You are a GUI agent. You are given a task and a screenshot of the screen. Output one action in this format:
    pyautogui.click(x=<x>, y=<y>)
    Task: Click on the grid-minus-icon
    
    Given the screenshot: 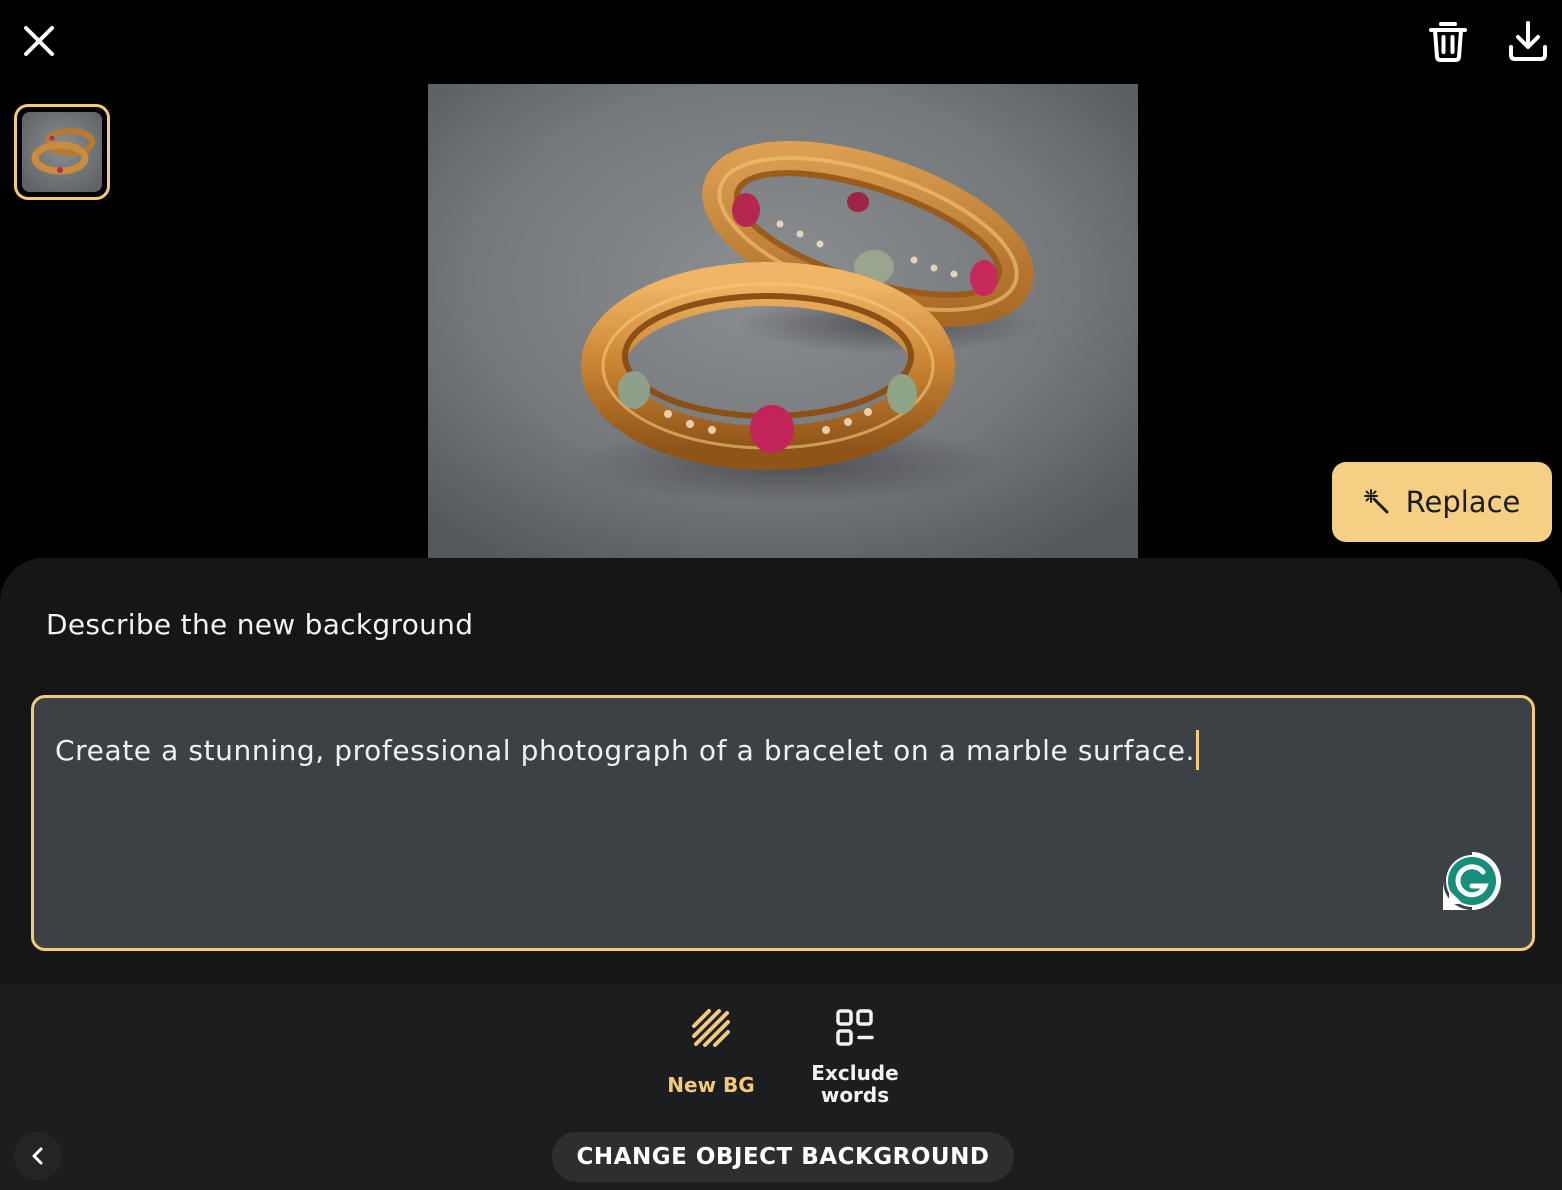 What is the action you would take?
    pyautogui.click(x=855, y=1027)
    